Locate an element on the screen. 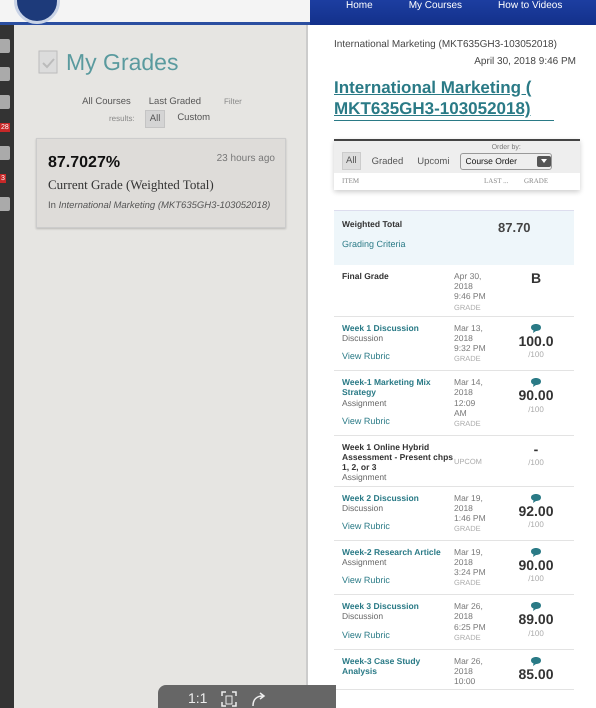 The width and height of the screenshot is (596, 708). filter-option: Last Graded is located at coordinates (179, 102).